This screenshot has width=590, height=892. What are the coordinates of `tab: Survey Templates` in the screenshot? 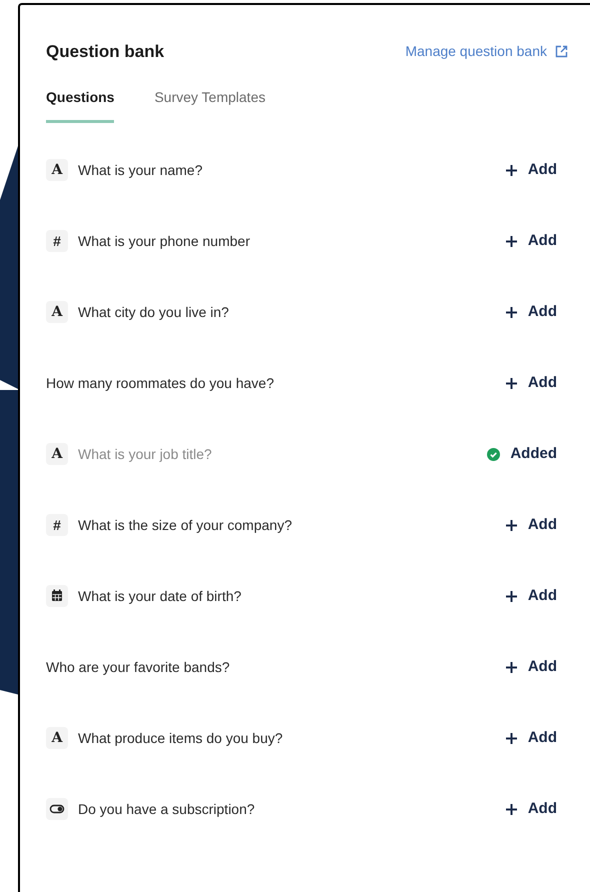 It's located at (210, 104).